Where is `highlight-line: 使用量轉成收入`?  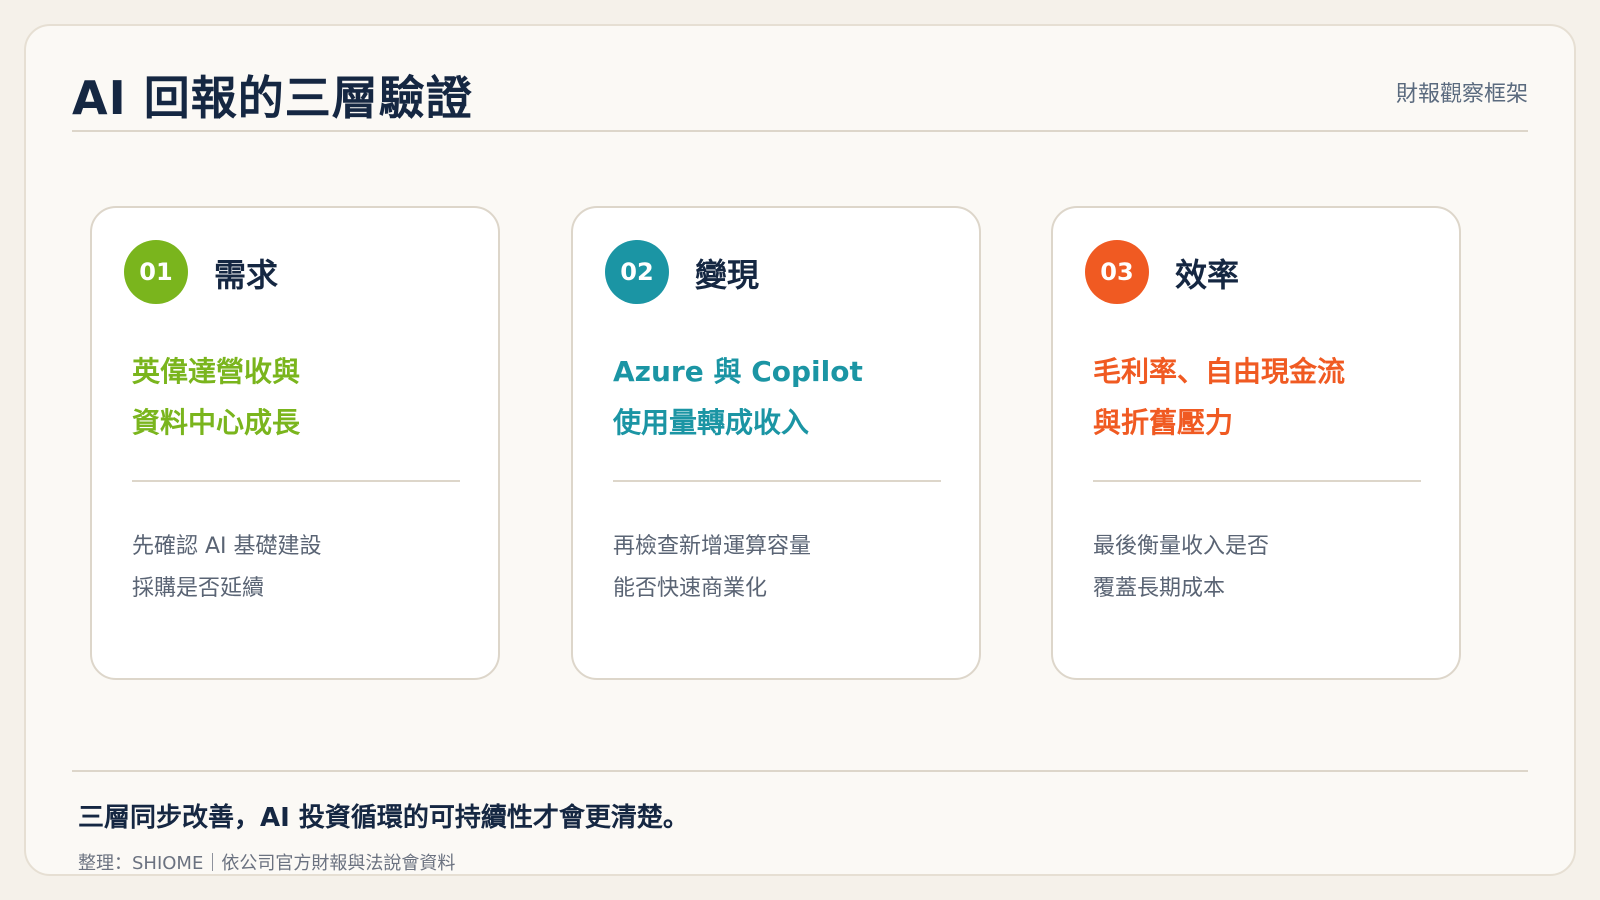 highlight-line: 使用量轉成收入 is located at coordinates (711, 422).